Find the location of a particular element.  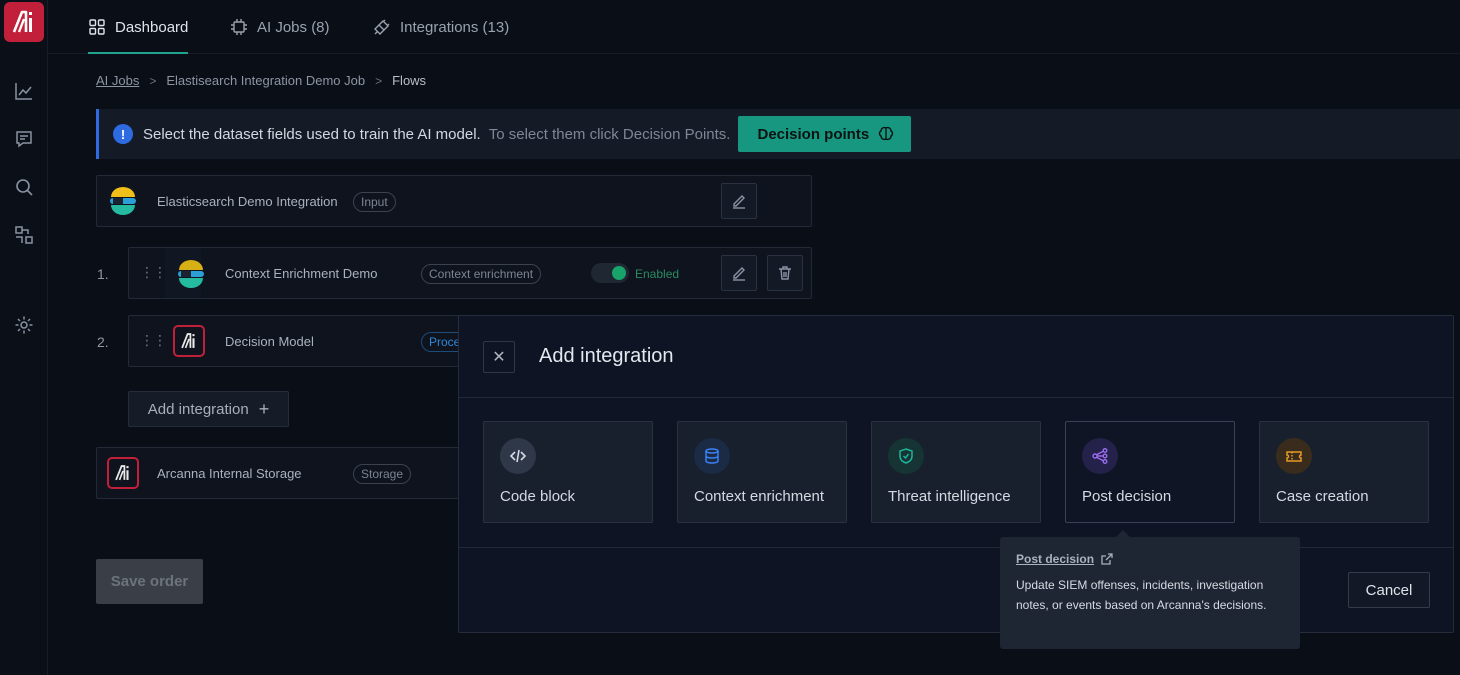

trash-icon is located at coordinates (785, 273).